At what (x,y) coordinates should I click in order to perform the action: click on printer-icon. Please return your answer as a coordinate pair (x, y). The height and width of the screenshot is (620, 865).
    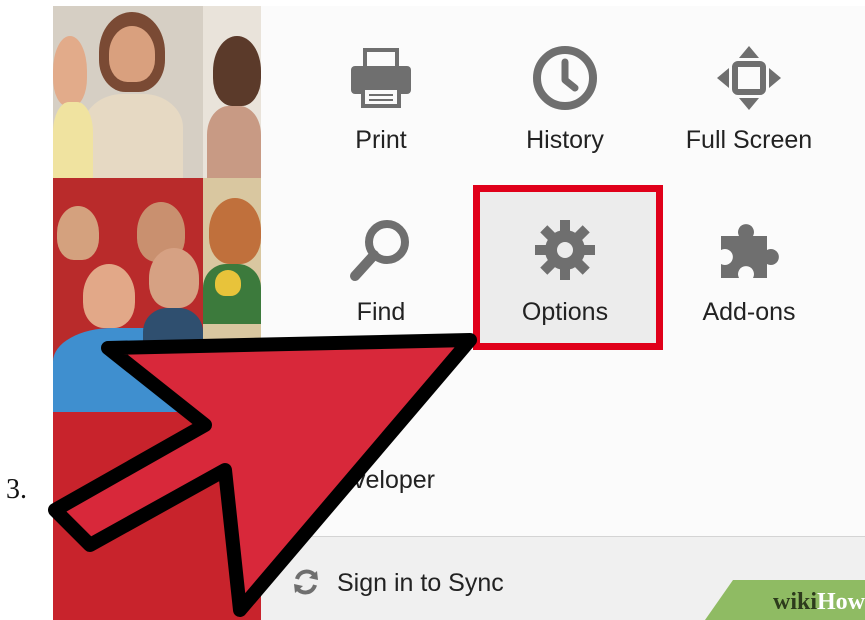
    Looking at the image, I should click on (381, 78).